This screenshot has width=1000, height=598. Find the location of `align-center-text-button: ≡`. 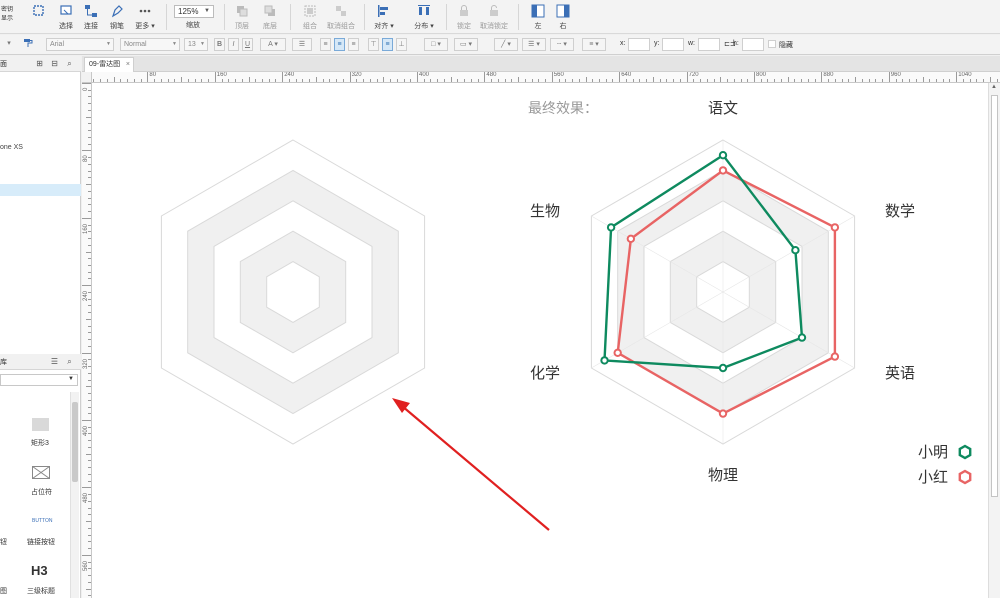

align-center-text-button: ≡ is located at coordinates (339, 44).